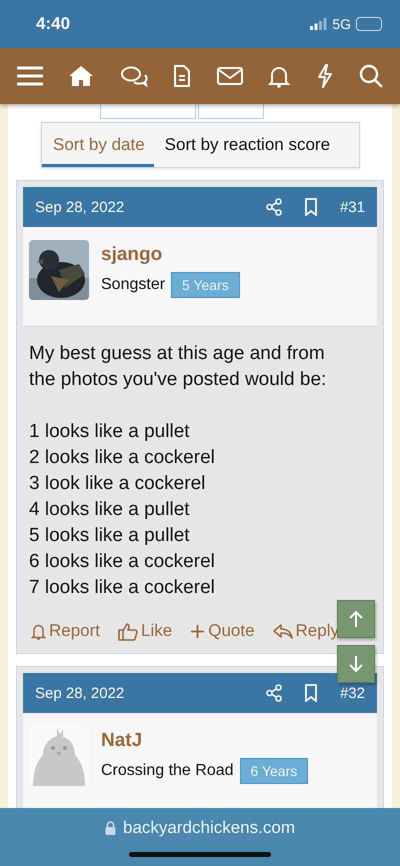  Describe the element at coordinates (65, 631) in the screenshot. I see `post-action-link: Report` at that location.